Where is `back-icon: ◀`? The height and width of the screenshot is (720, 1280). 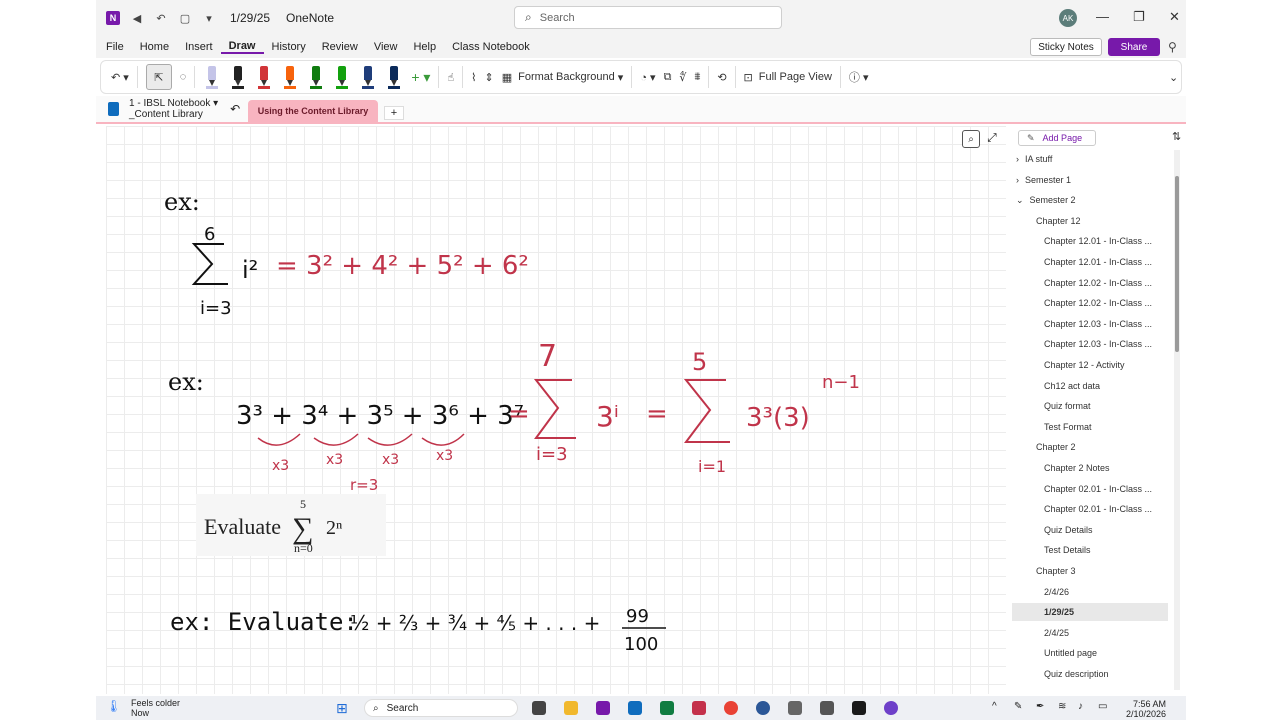
back-icon: ◀ is located at coordinates (137, 18).